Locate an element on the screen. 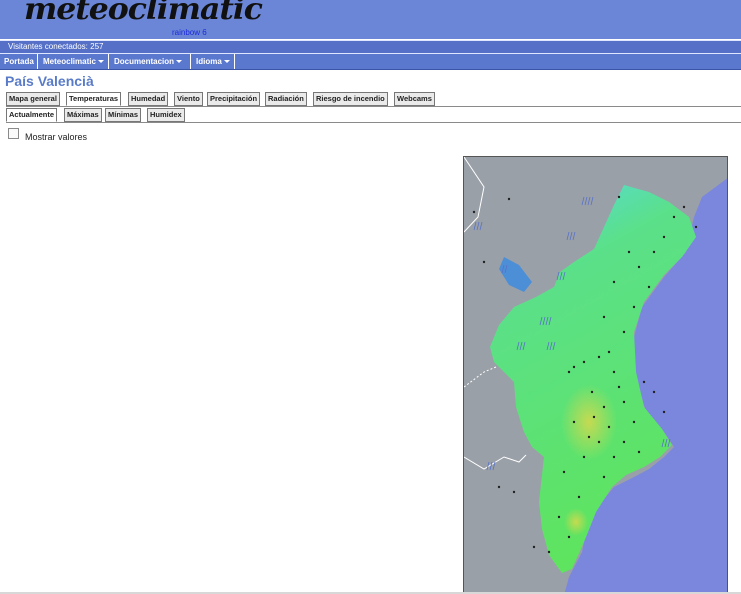  subtab-humidex: Humidex is located at coordinates (166, 115).